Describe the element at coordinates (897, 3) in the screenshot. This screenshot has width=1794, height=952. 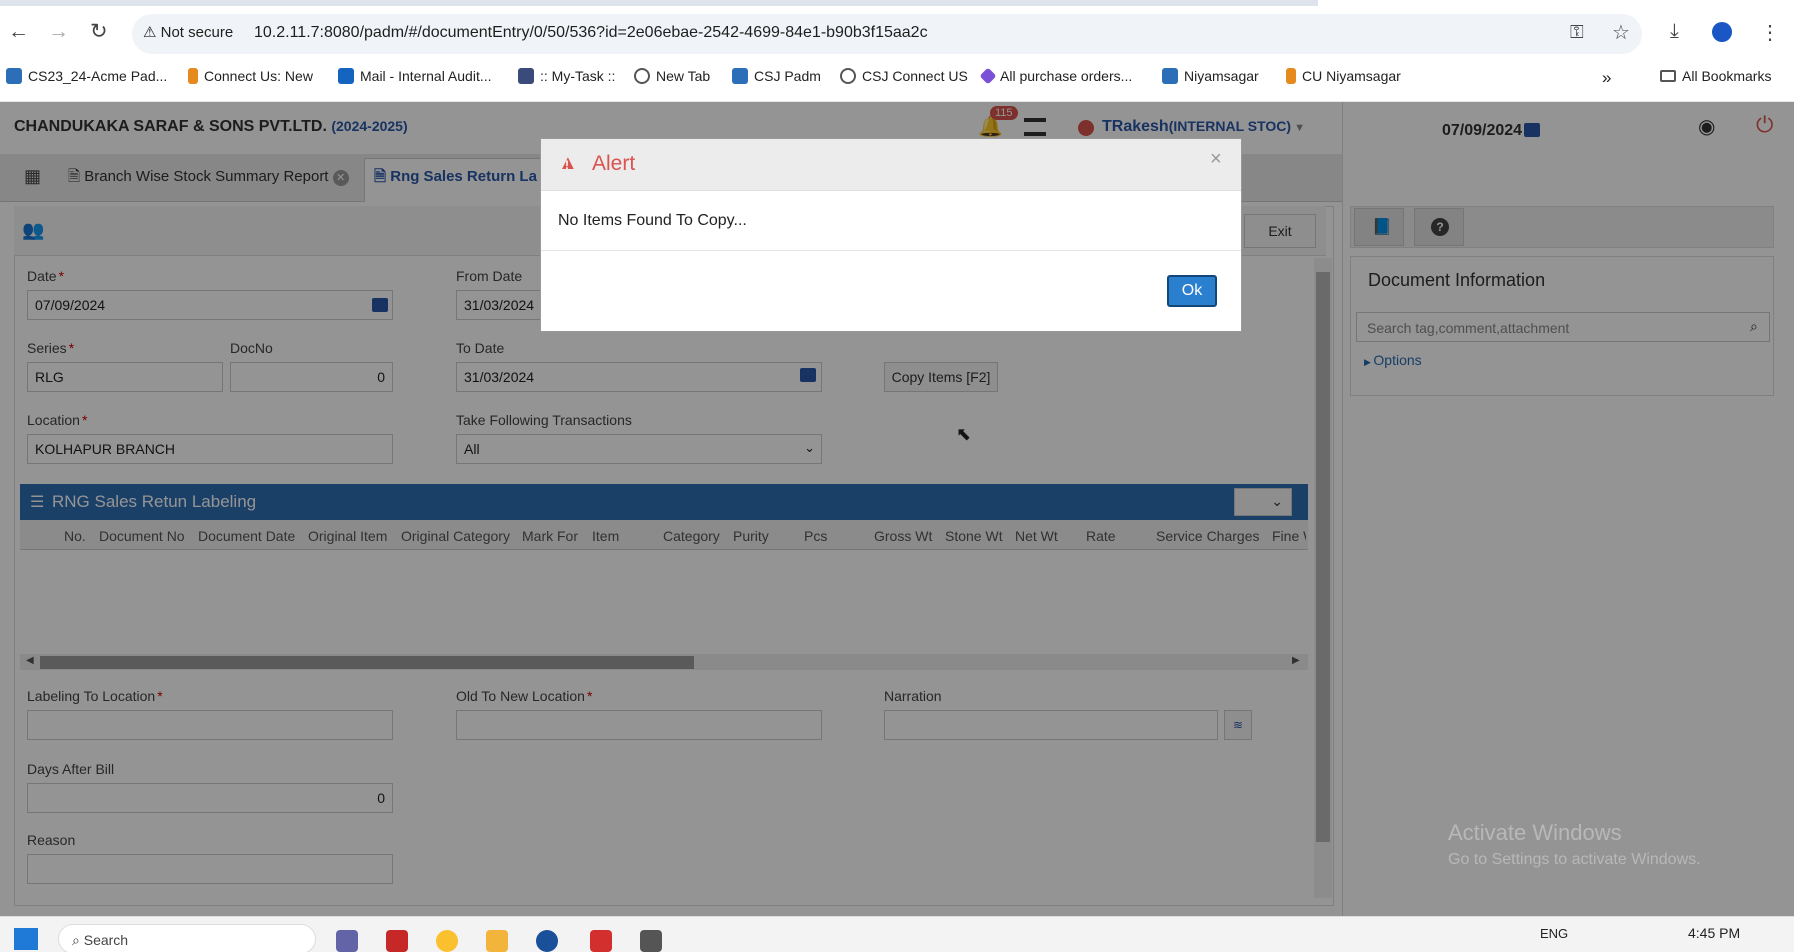
I see `browser-tabstrip` at that location.